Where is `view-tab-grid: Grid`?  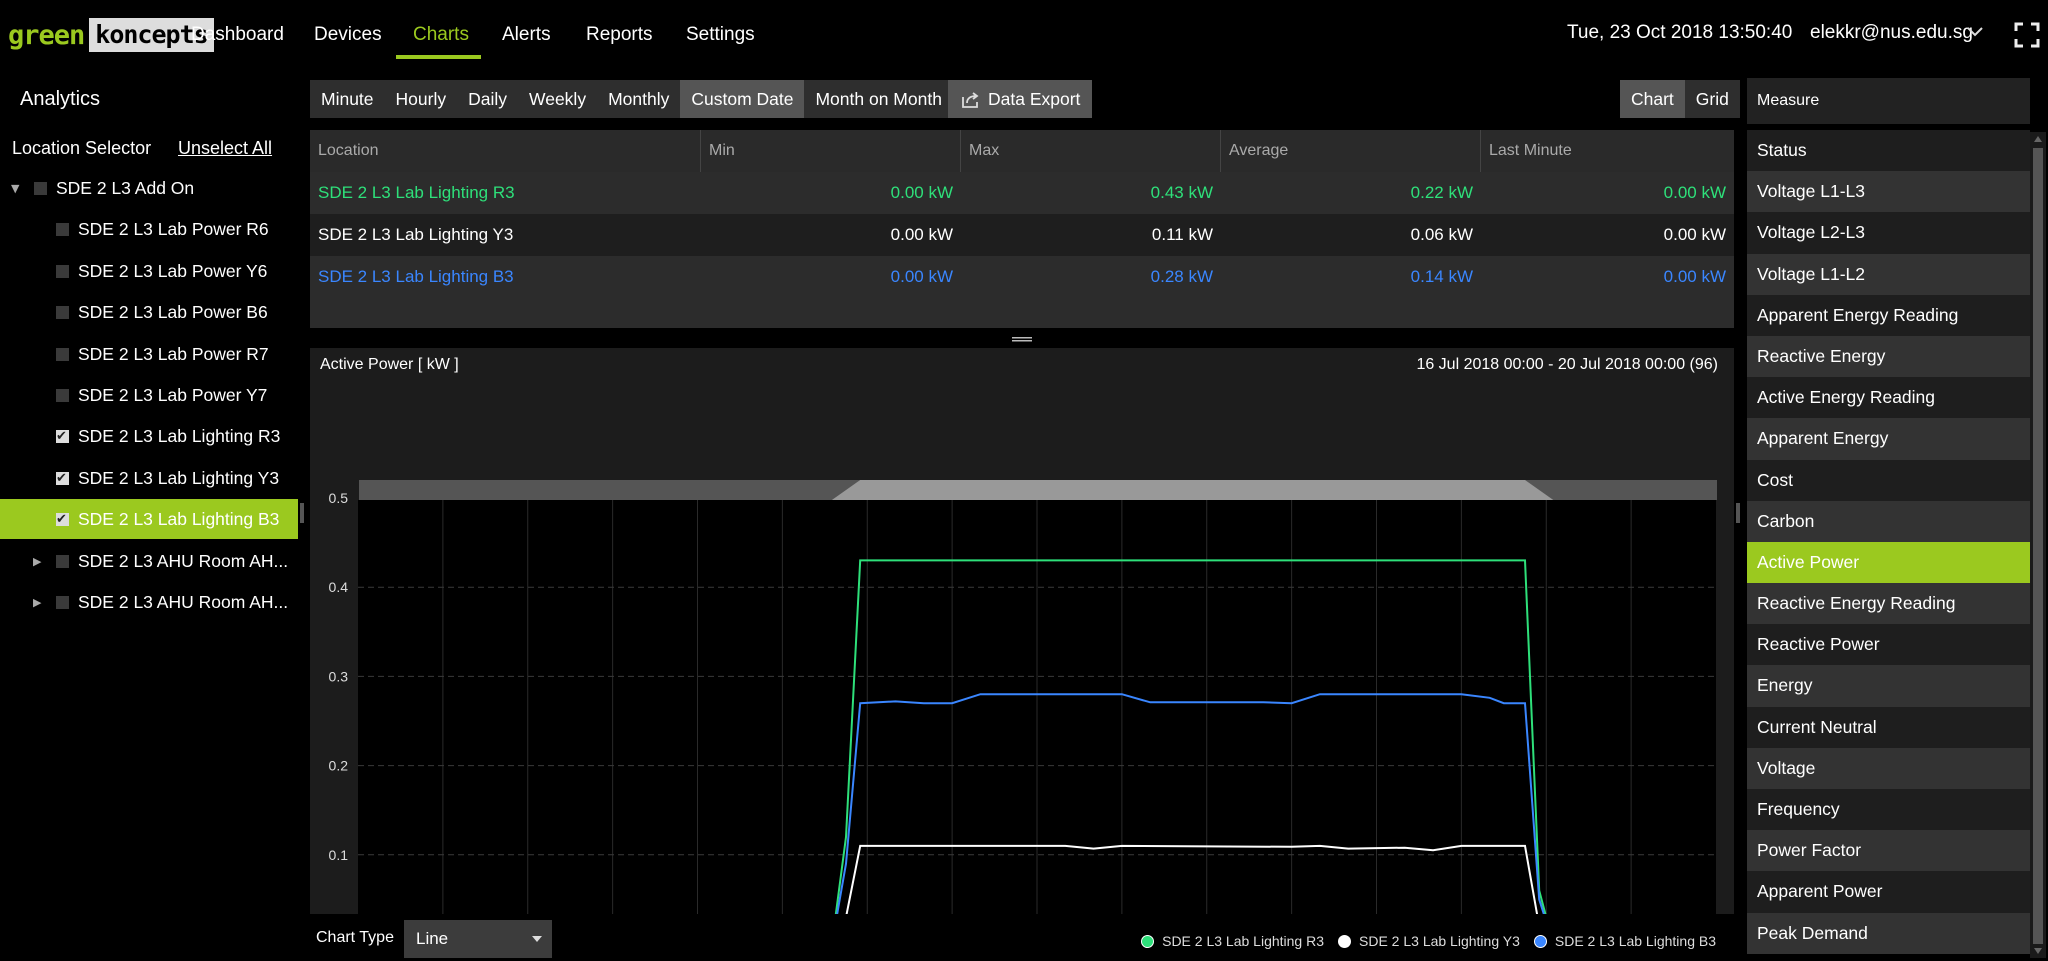
view-tab-grid: Grid is located at coordinates (1712, 99).